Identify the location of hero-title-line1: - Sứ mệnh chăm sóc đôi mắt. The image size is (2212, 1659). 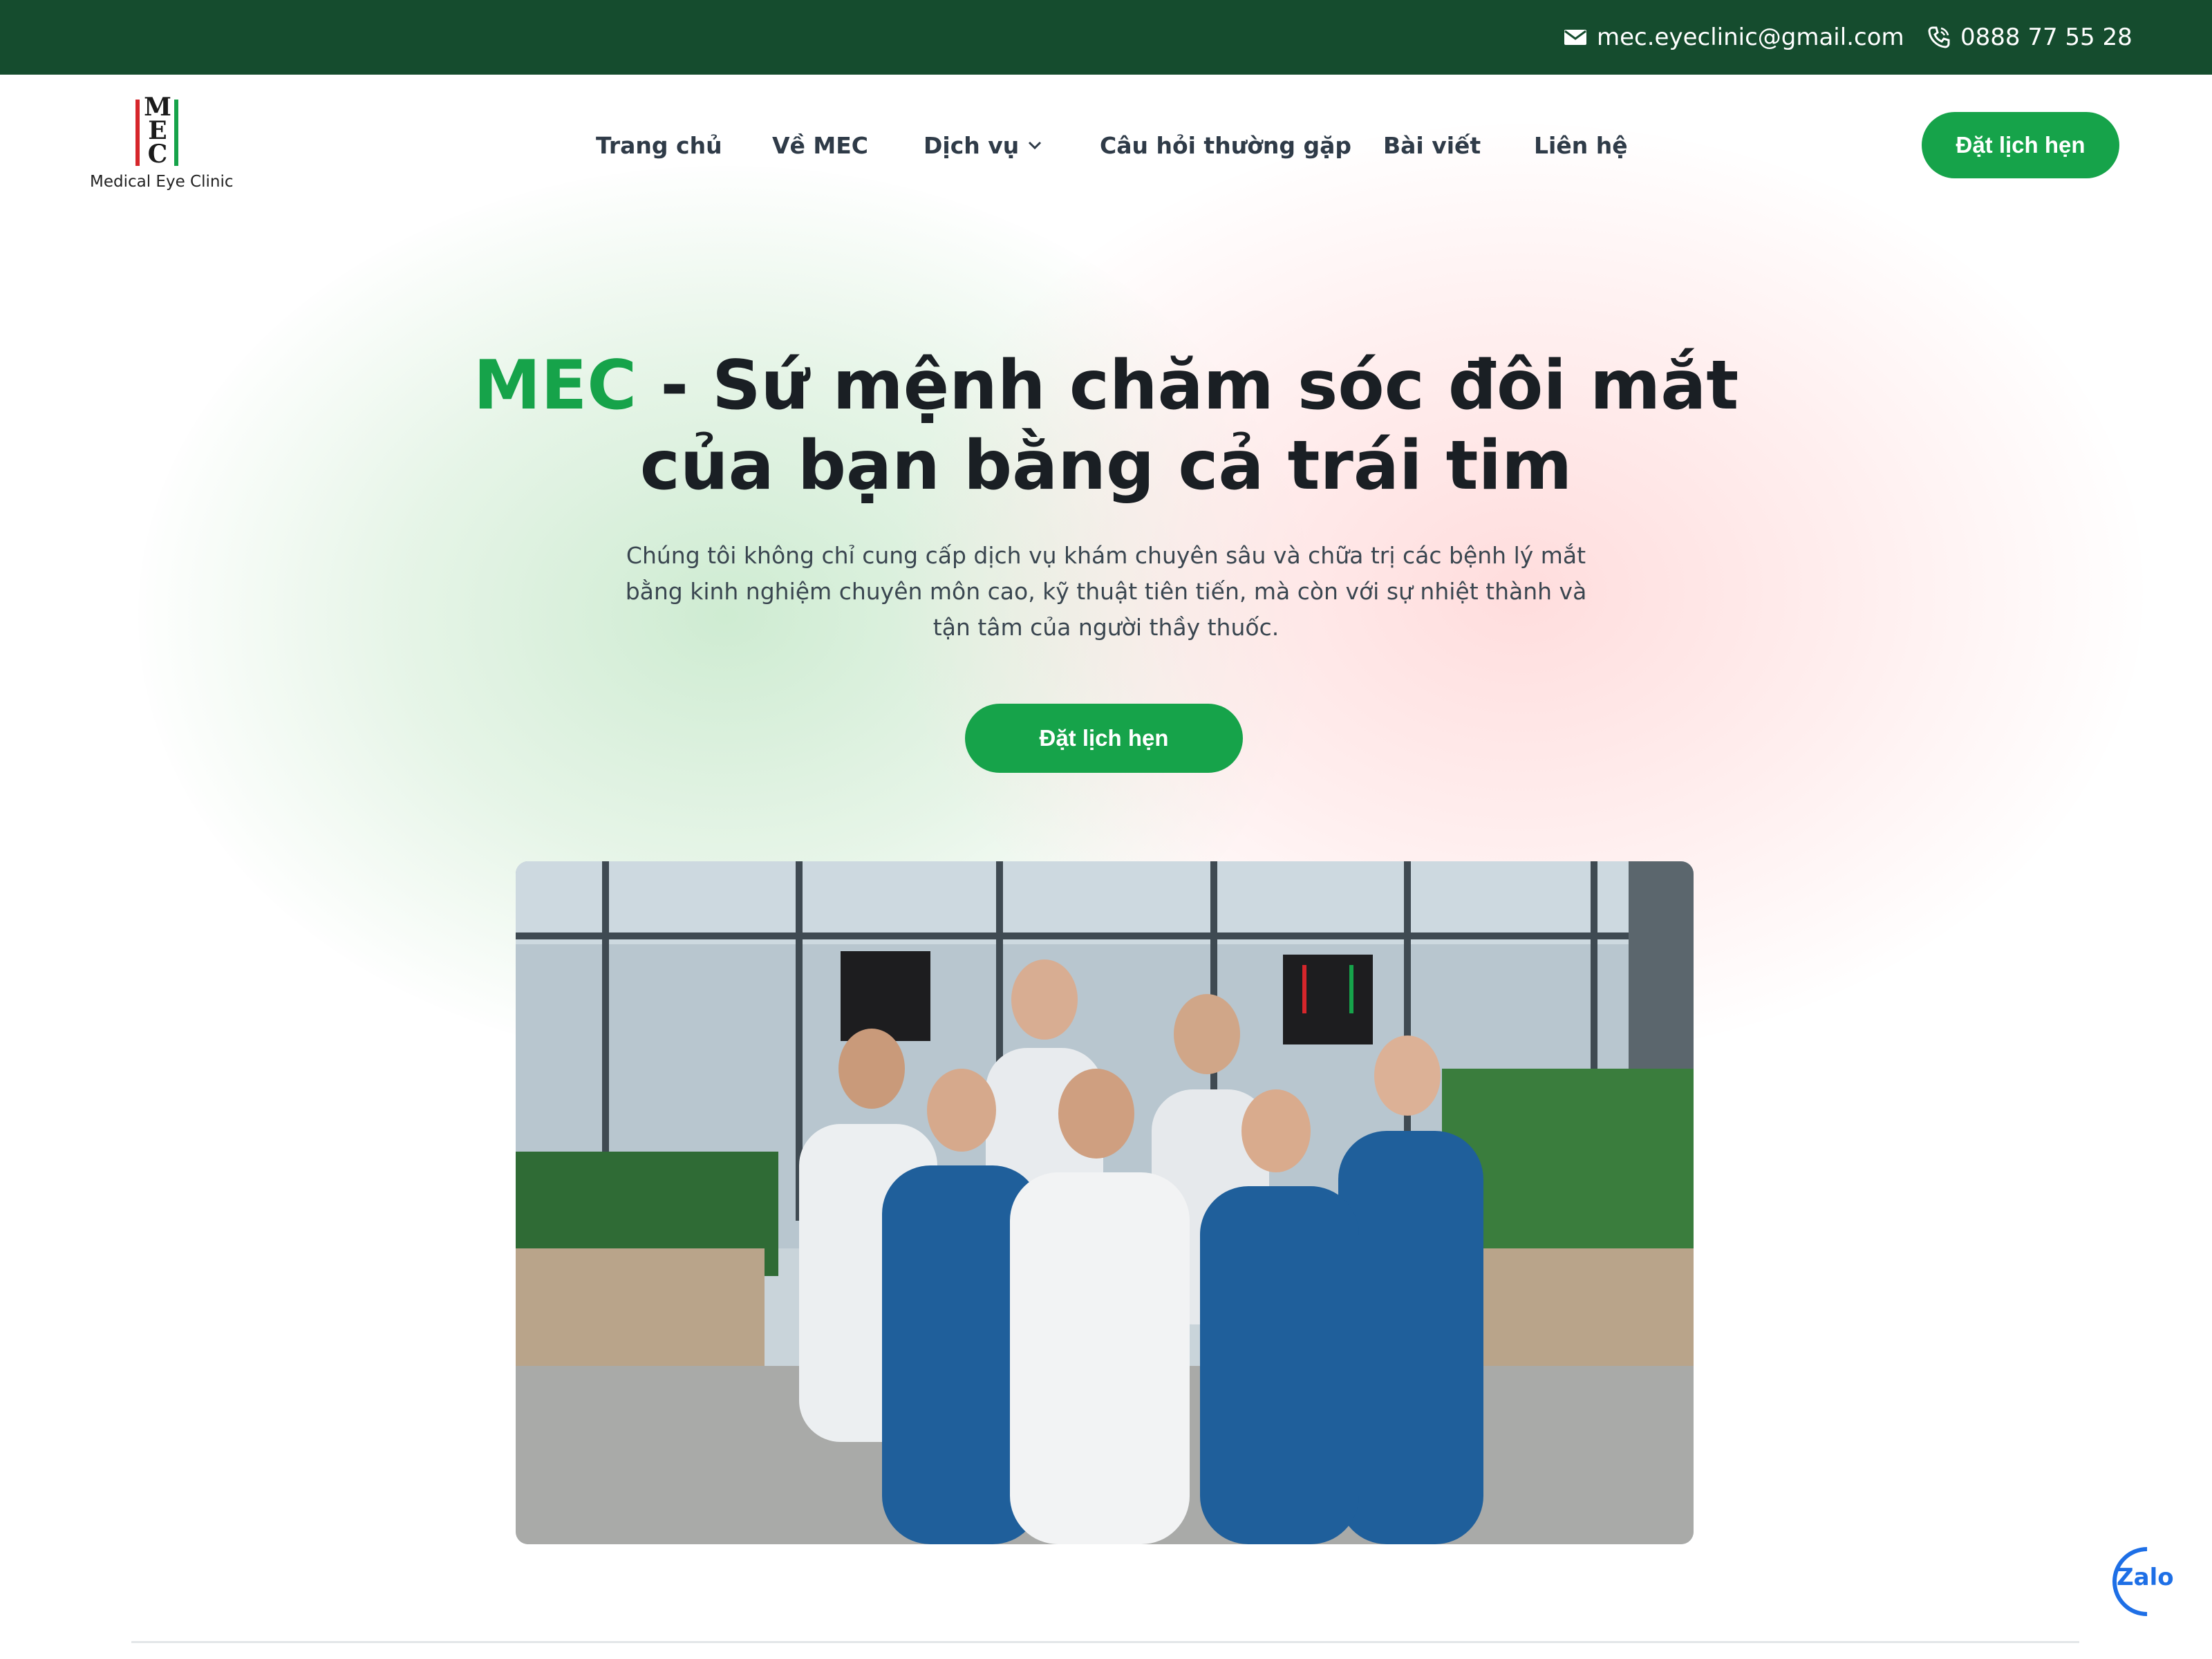
(1188, 385).